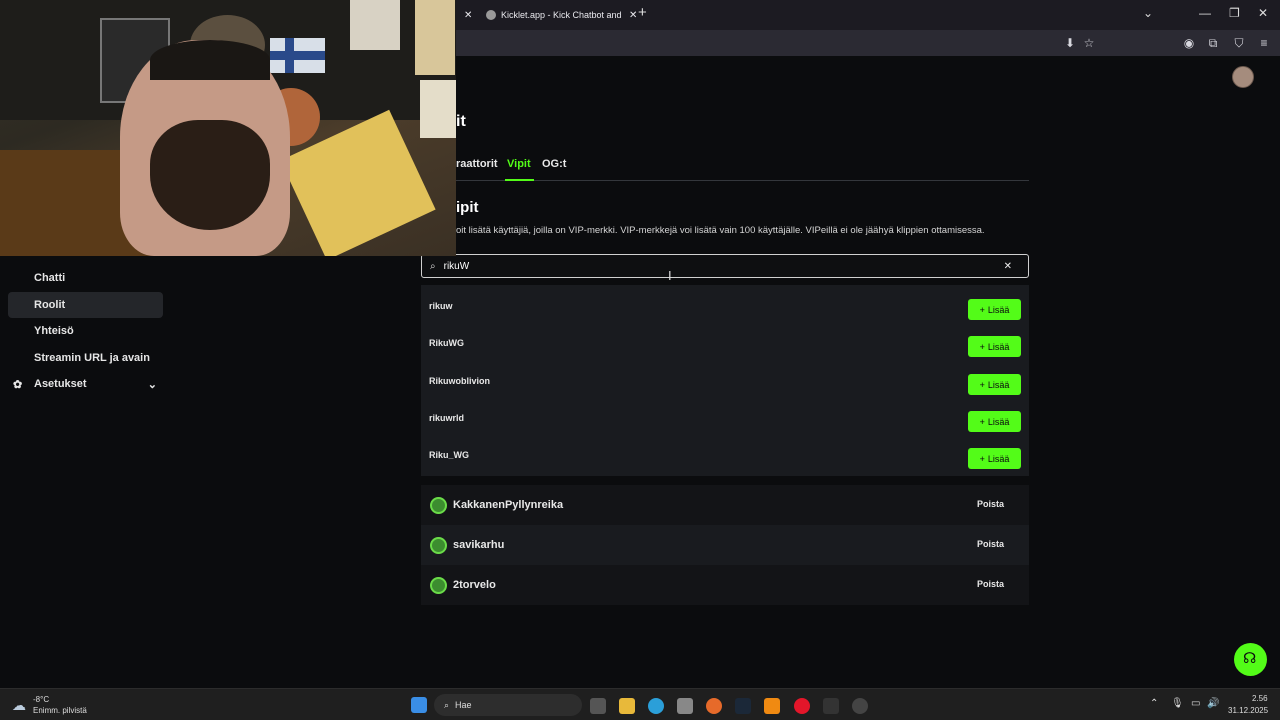 The height and width of the screenshot is (720, 1280). Describe the element at coordinates (474, 585) in the screenshot. I see `vip-username: 2torvelo` at that location.